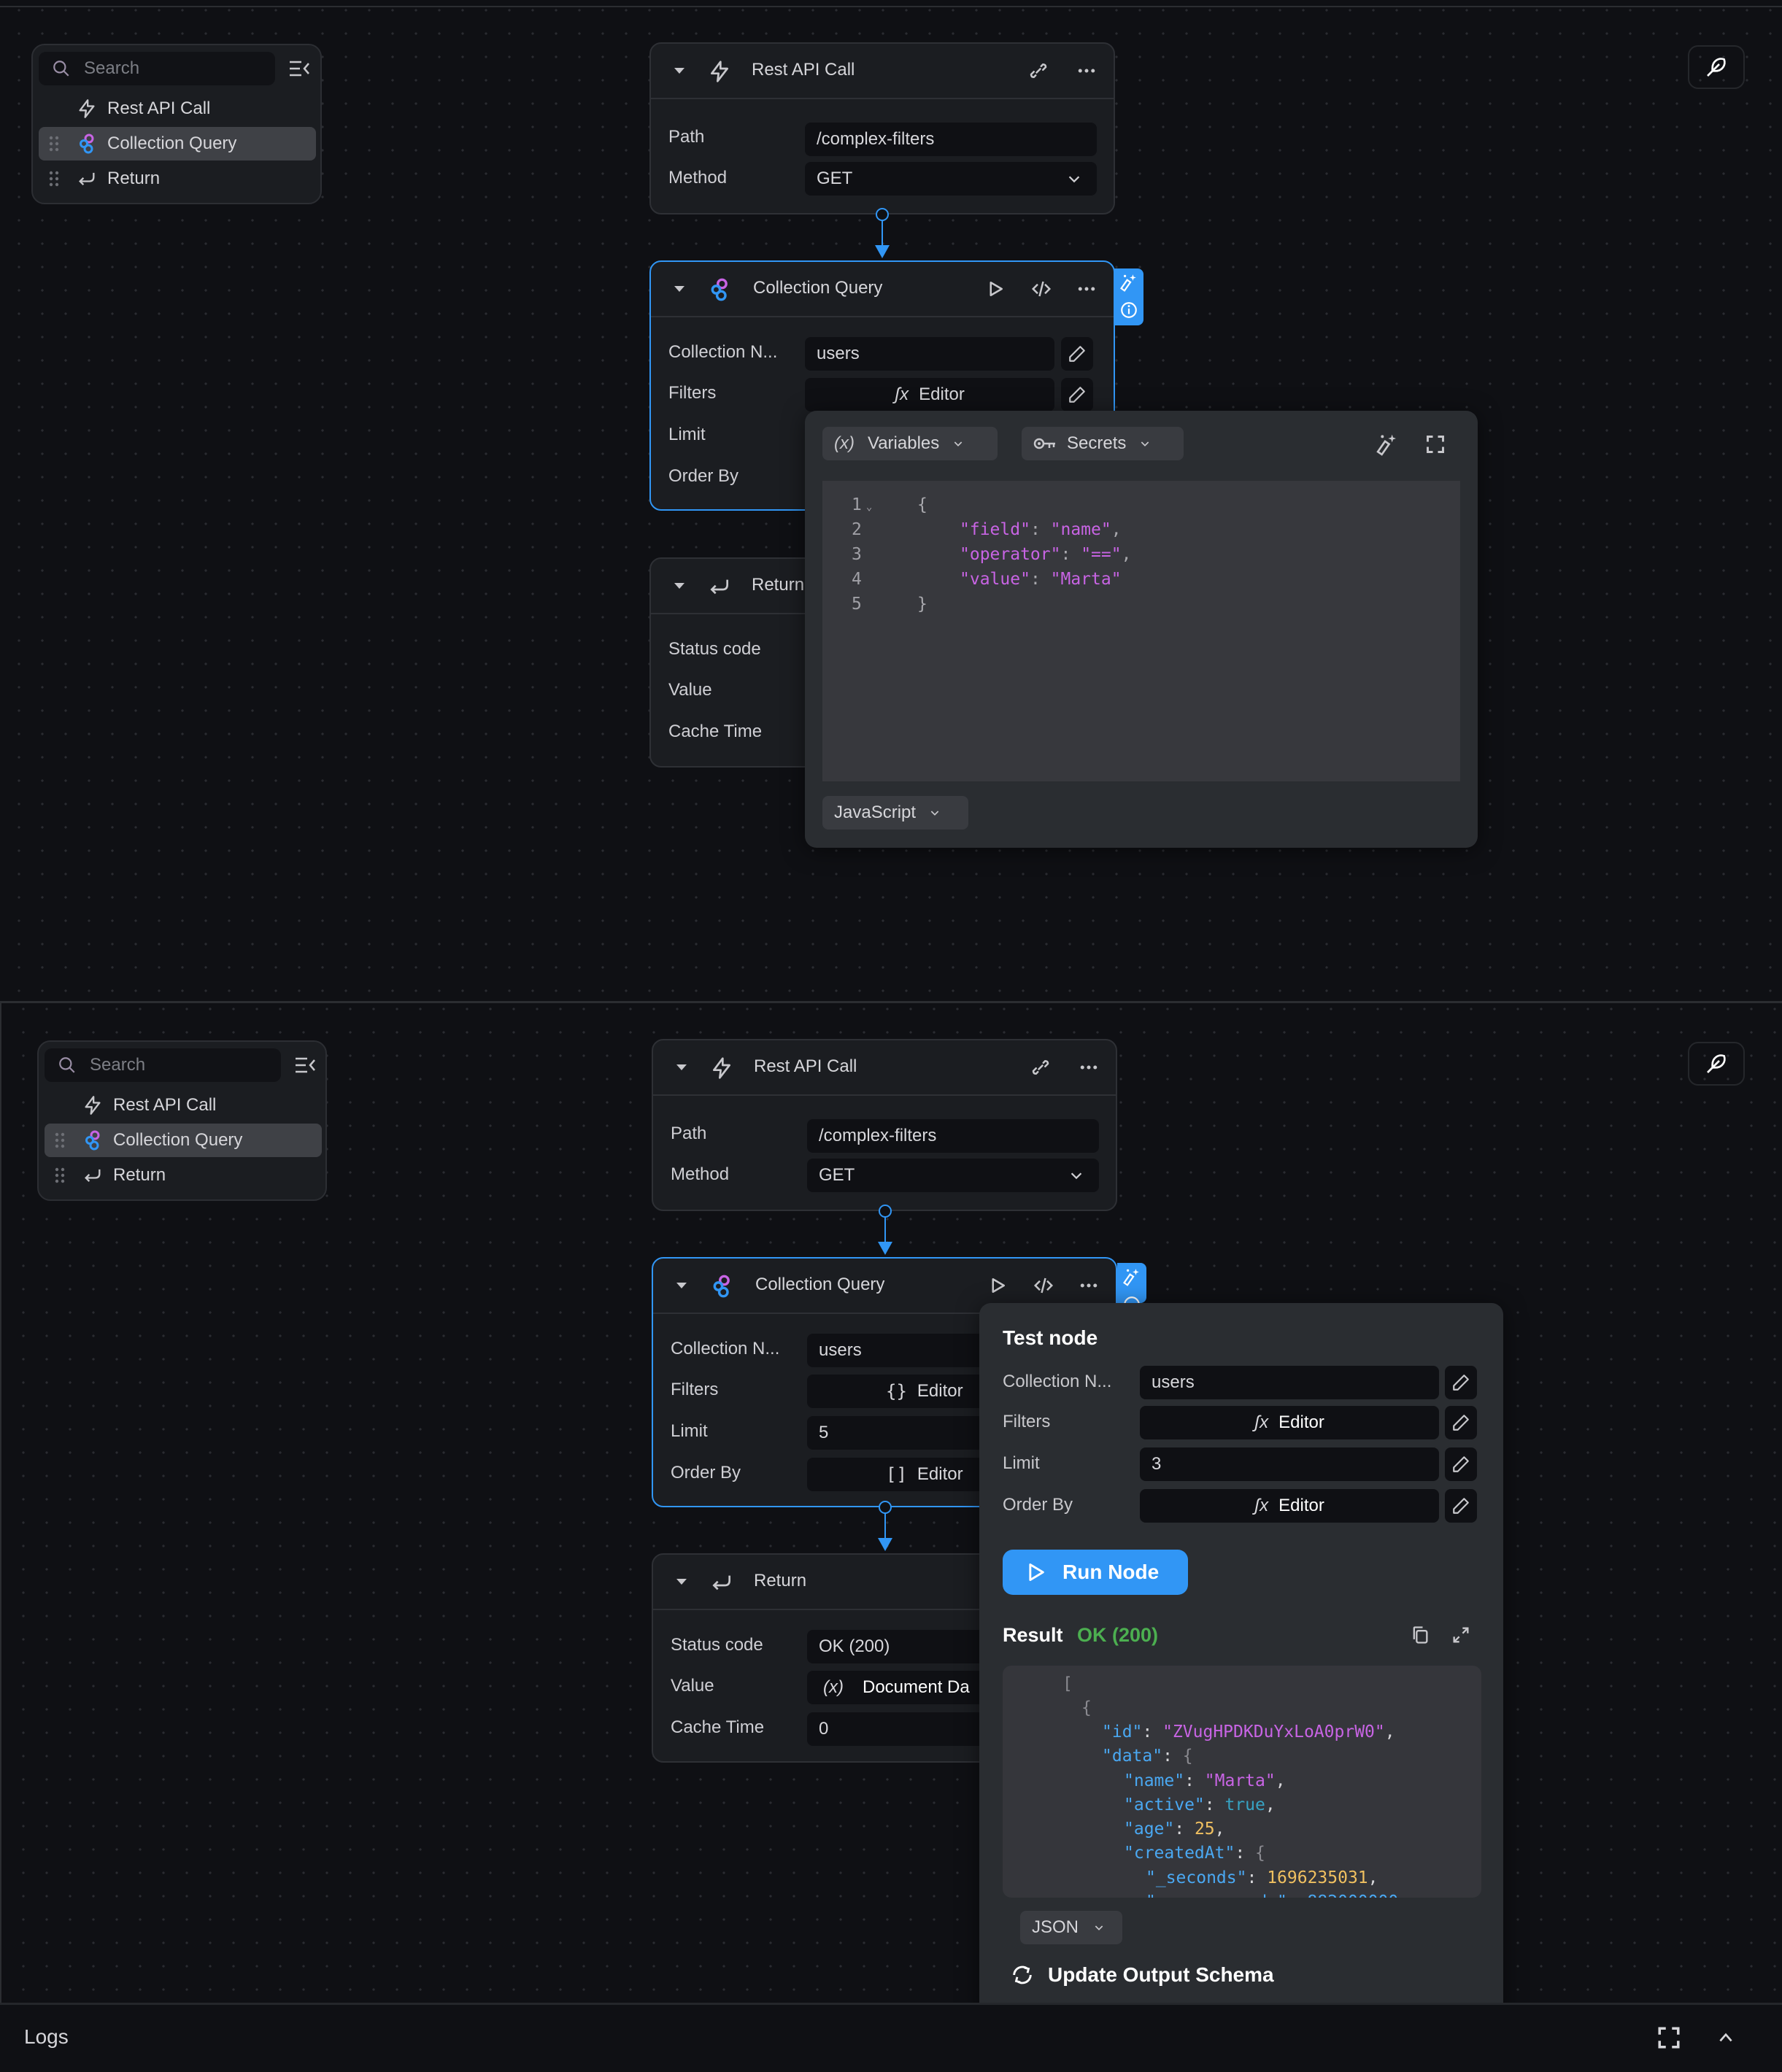 The image size is (1782, 2072). What do you see at coordinates (1289, 1506) in the screenshot?
I see `test-order-by-editor-button: ʃx Editor` at bounding box center [1289, 1506].